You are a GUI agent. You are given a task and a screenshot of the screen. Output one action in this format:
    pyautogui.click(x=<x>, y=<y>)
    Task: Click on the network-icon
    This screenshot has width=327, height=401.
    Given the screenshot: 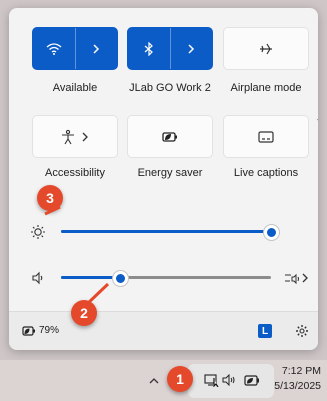 What is the action you would take?
    pyautogui.click(x=212, y=380)
    